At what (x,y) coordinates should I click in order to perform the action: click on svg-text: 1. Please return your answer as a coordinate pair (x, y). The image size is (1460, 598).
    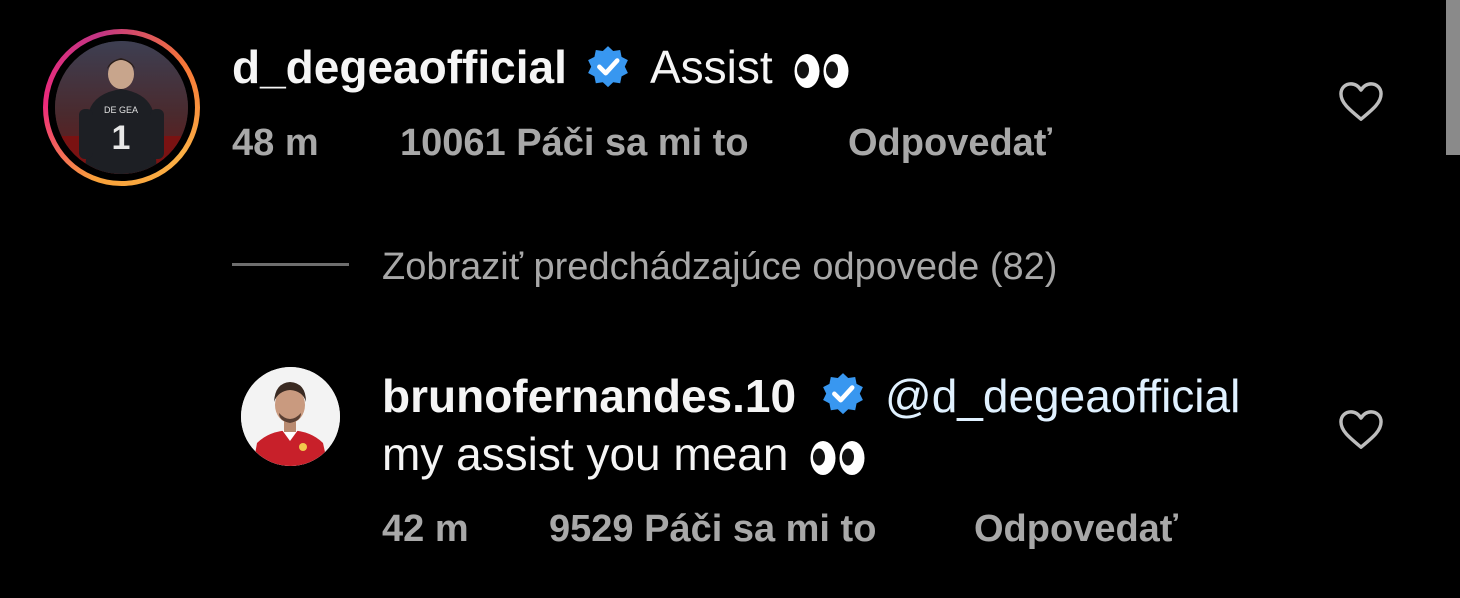
    Looking at the image, I should click on (121, 138).